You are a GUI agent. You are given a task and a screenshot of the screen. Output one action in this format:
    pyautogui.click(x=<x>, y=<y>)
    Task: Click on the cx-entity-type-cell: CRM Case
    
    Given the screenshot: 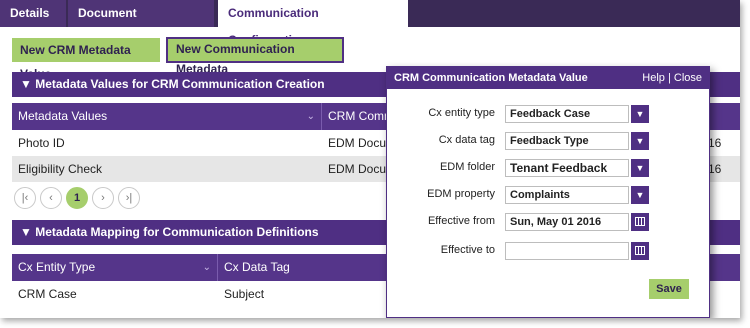 What is the action you would take?
    pyautogui.click(x=47, y=294)
    